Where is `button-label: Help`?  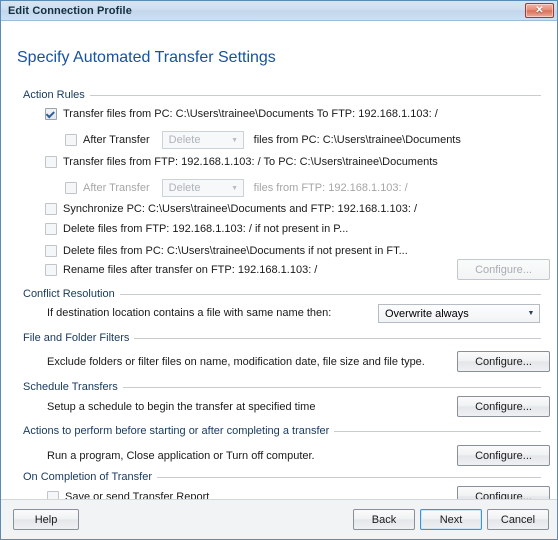 button-label: Help is located at coordinates (46, 519).